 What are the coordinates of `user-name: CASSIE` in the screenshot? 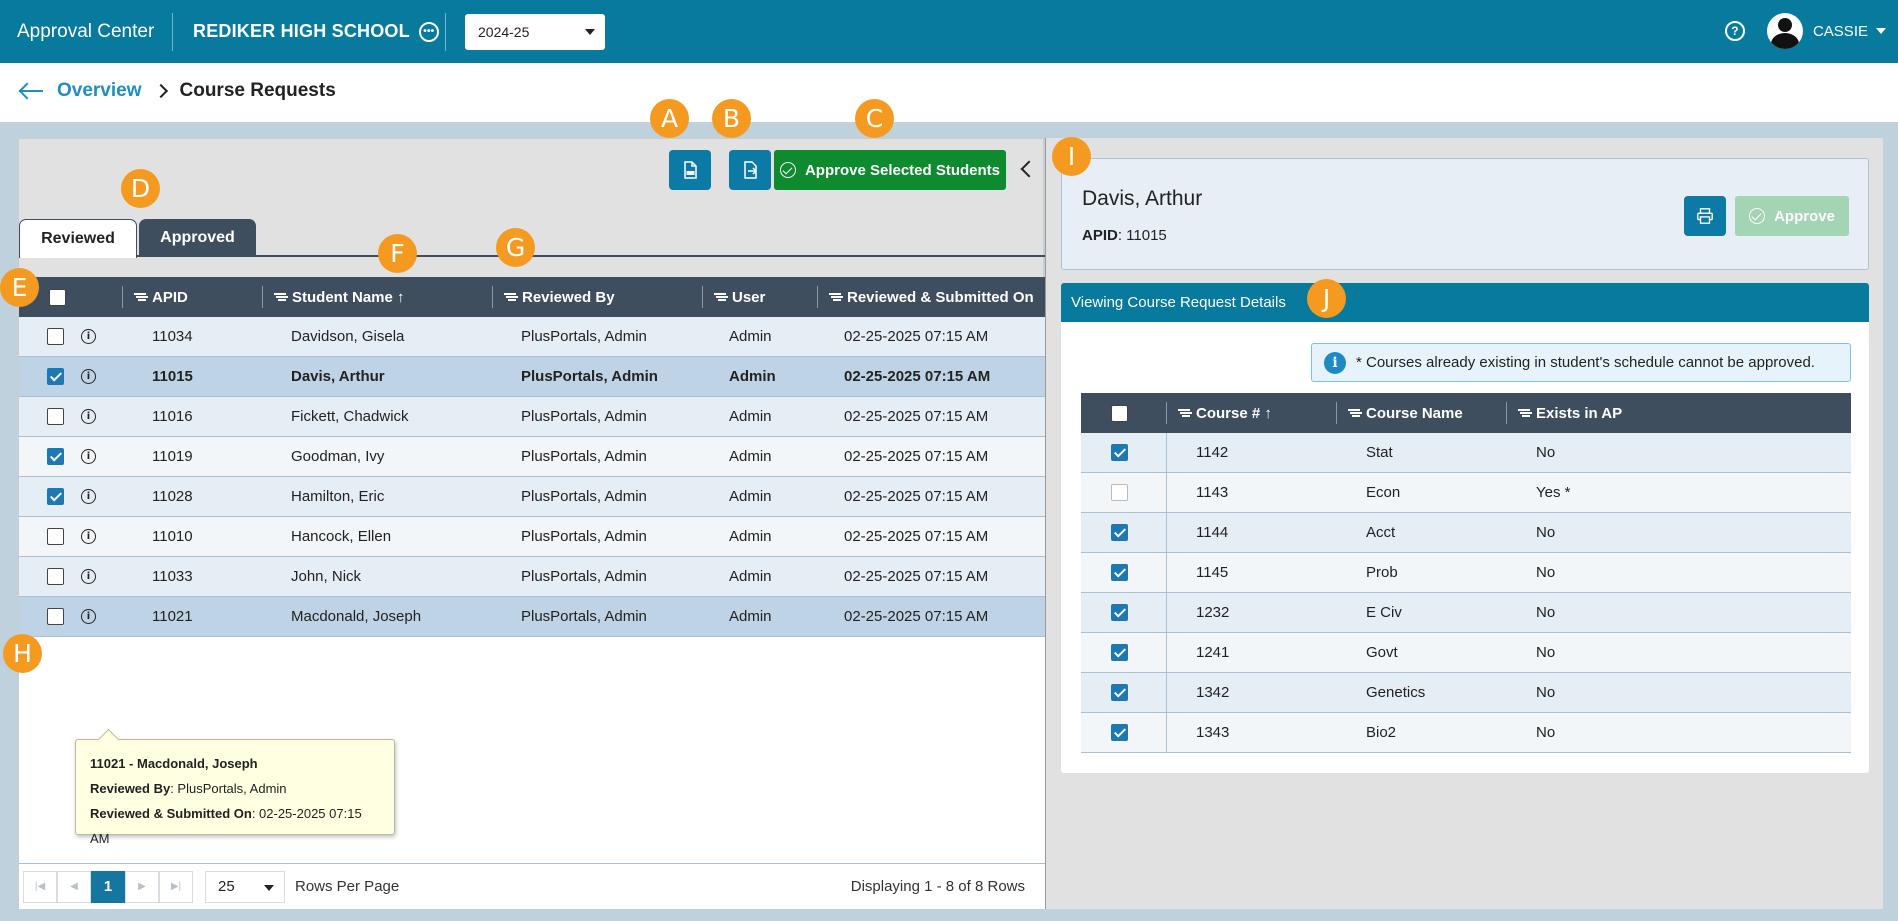 It's located at (1840, 31).